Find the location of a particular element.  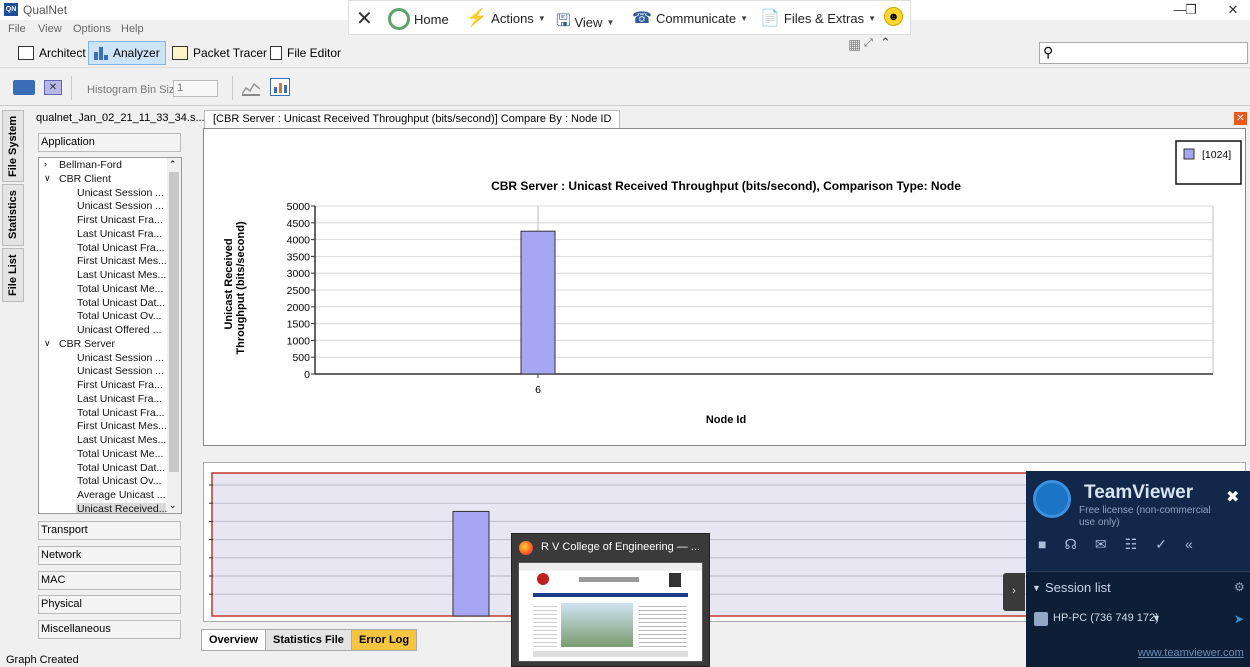

firefox-icon is located at coordinates (526, 548).